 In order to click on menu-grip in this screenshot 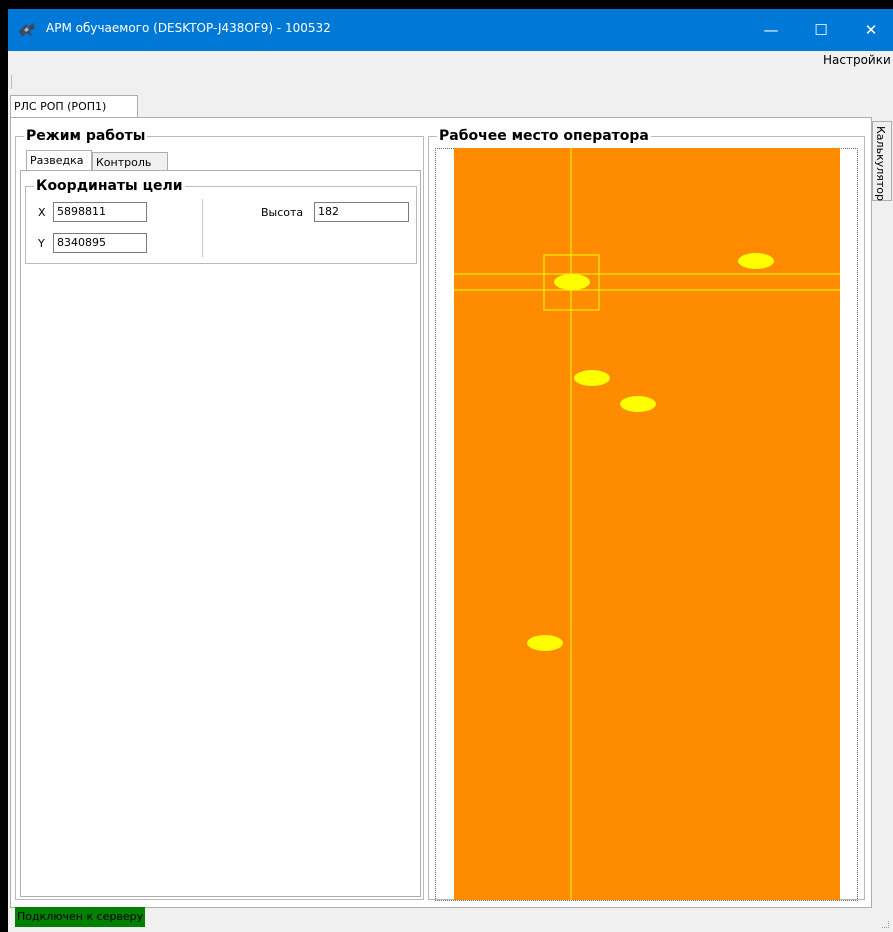, I will do `click(11, 82)`.